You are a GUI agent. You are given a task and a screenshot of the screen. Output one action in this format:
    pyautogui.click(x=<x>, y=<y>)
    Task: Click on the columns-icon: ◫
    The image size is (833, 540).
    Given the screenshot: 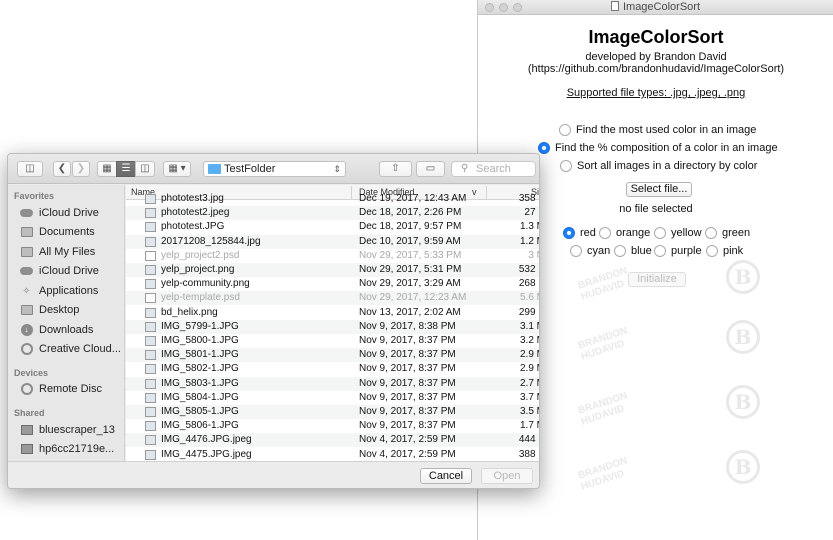 What is the action you would take?
    pyautogui.click(x=145, y=168)
    